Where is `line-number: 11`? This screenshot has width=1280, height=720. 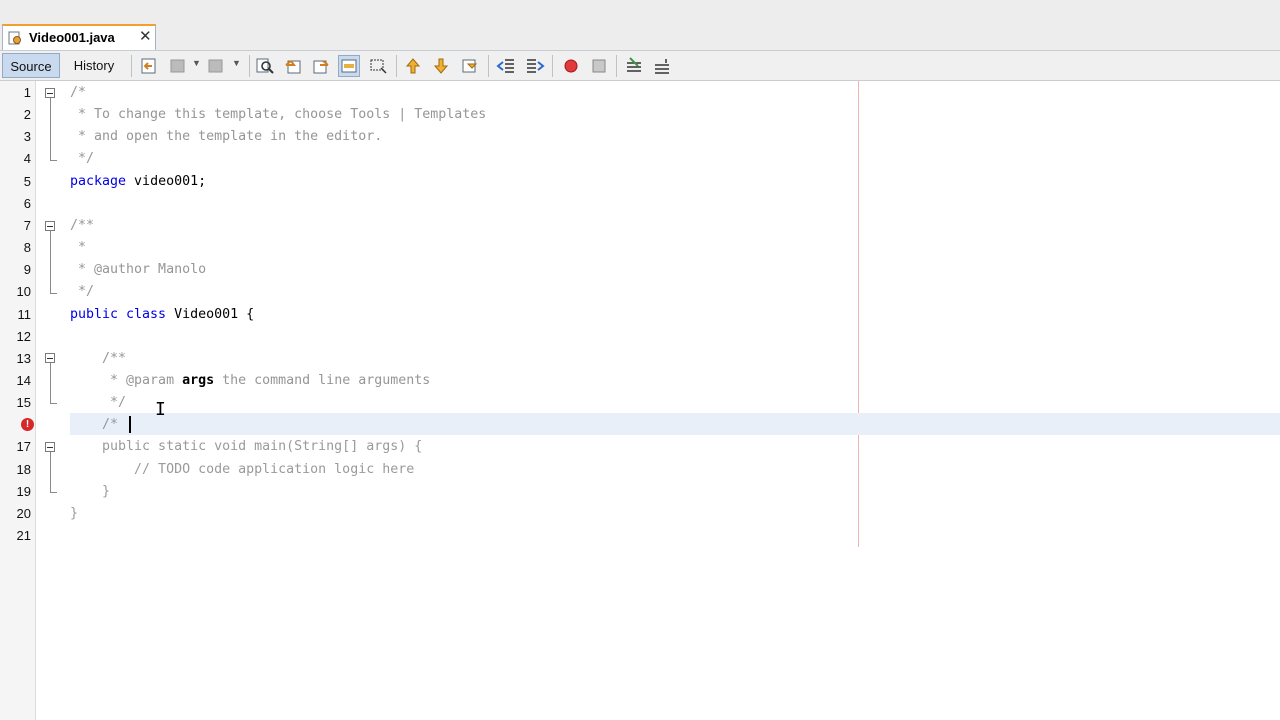 line-number: 11 is located at coordinates (24, 314).